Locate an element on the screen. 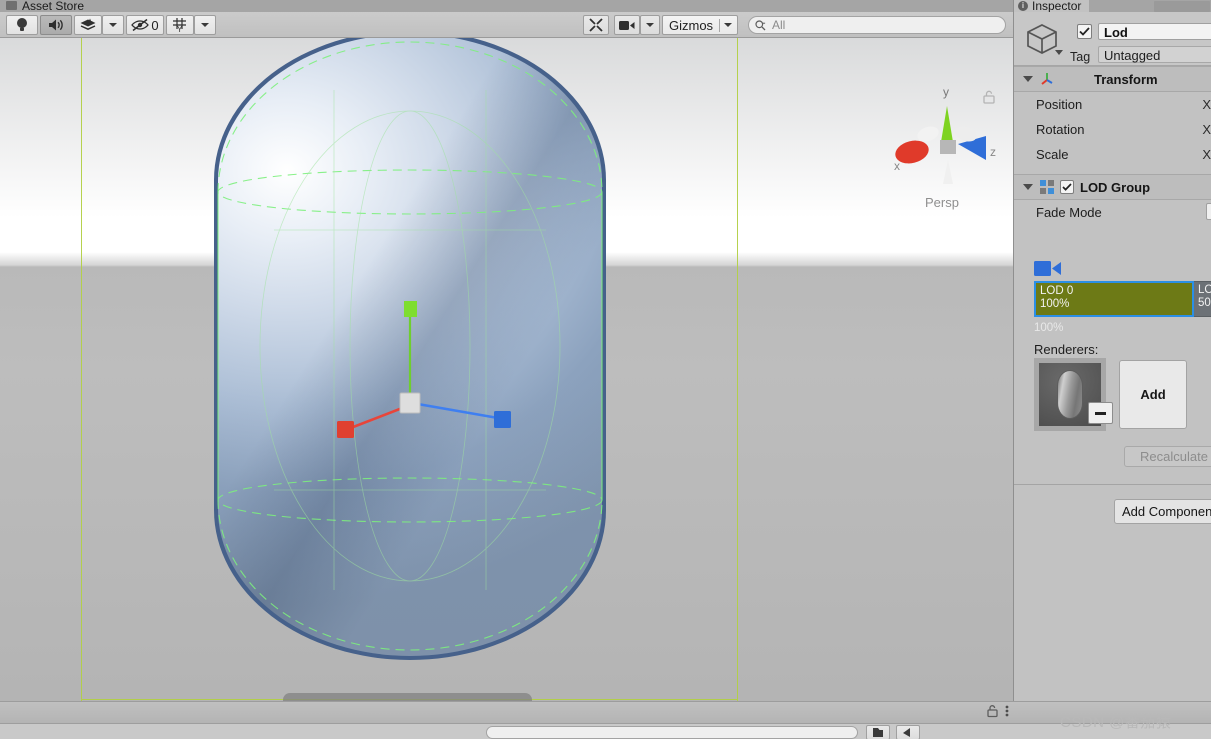  lod-levels-bar: LOD 0 100% LOD 1 50% is located at coordinates (1122, 299).